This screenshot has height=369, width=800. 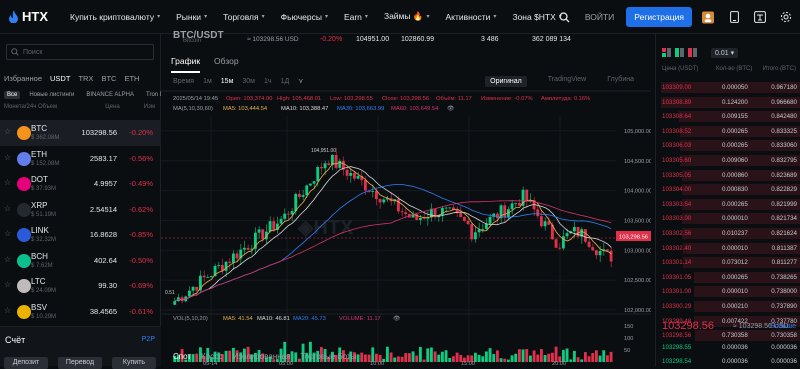 What do you see at coordinates (85, 78) in the screenshot?
I see `quote-tab-2: TRX` at bounding box center [85, 78].